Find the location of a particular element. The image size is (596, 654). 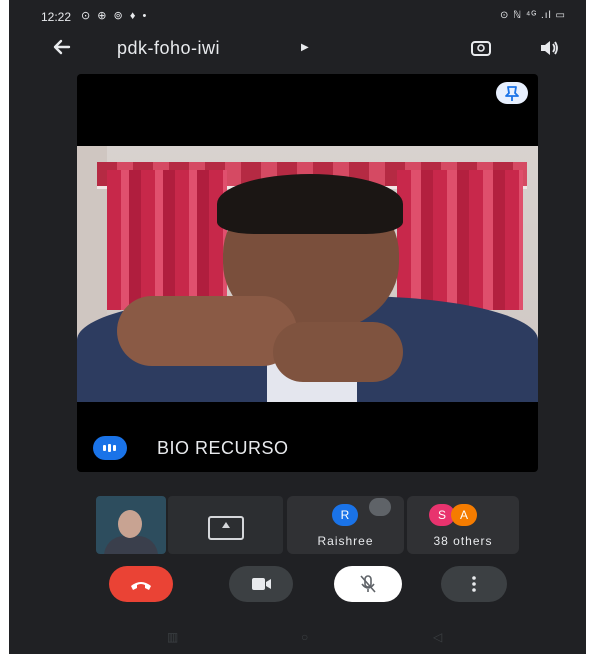

participant-tile-raishree: R Raishree is located at coordinates (345, 525).